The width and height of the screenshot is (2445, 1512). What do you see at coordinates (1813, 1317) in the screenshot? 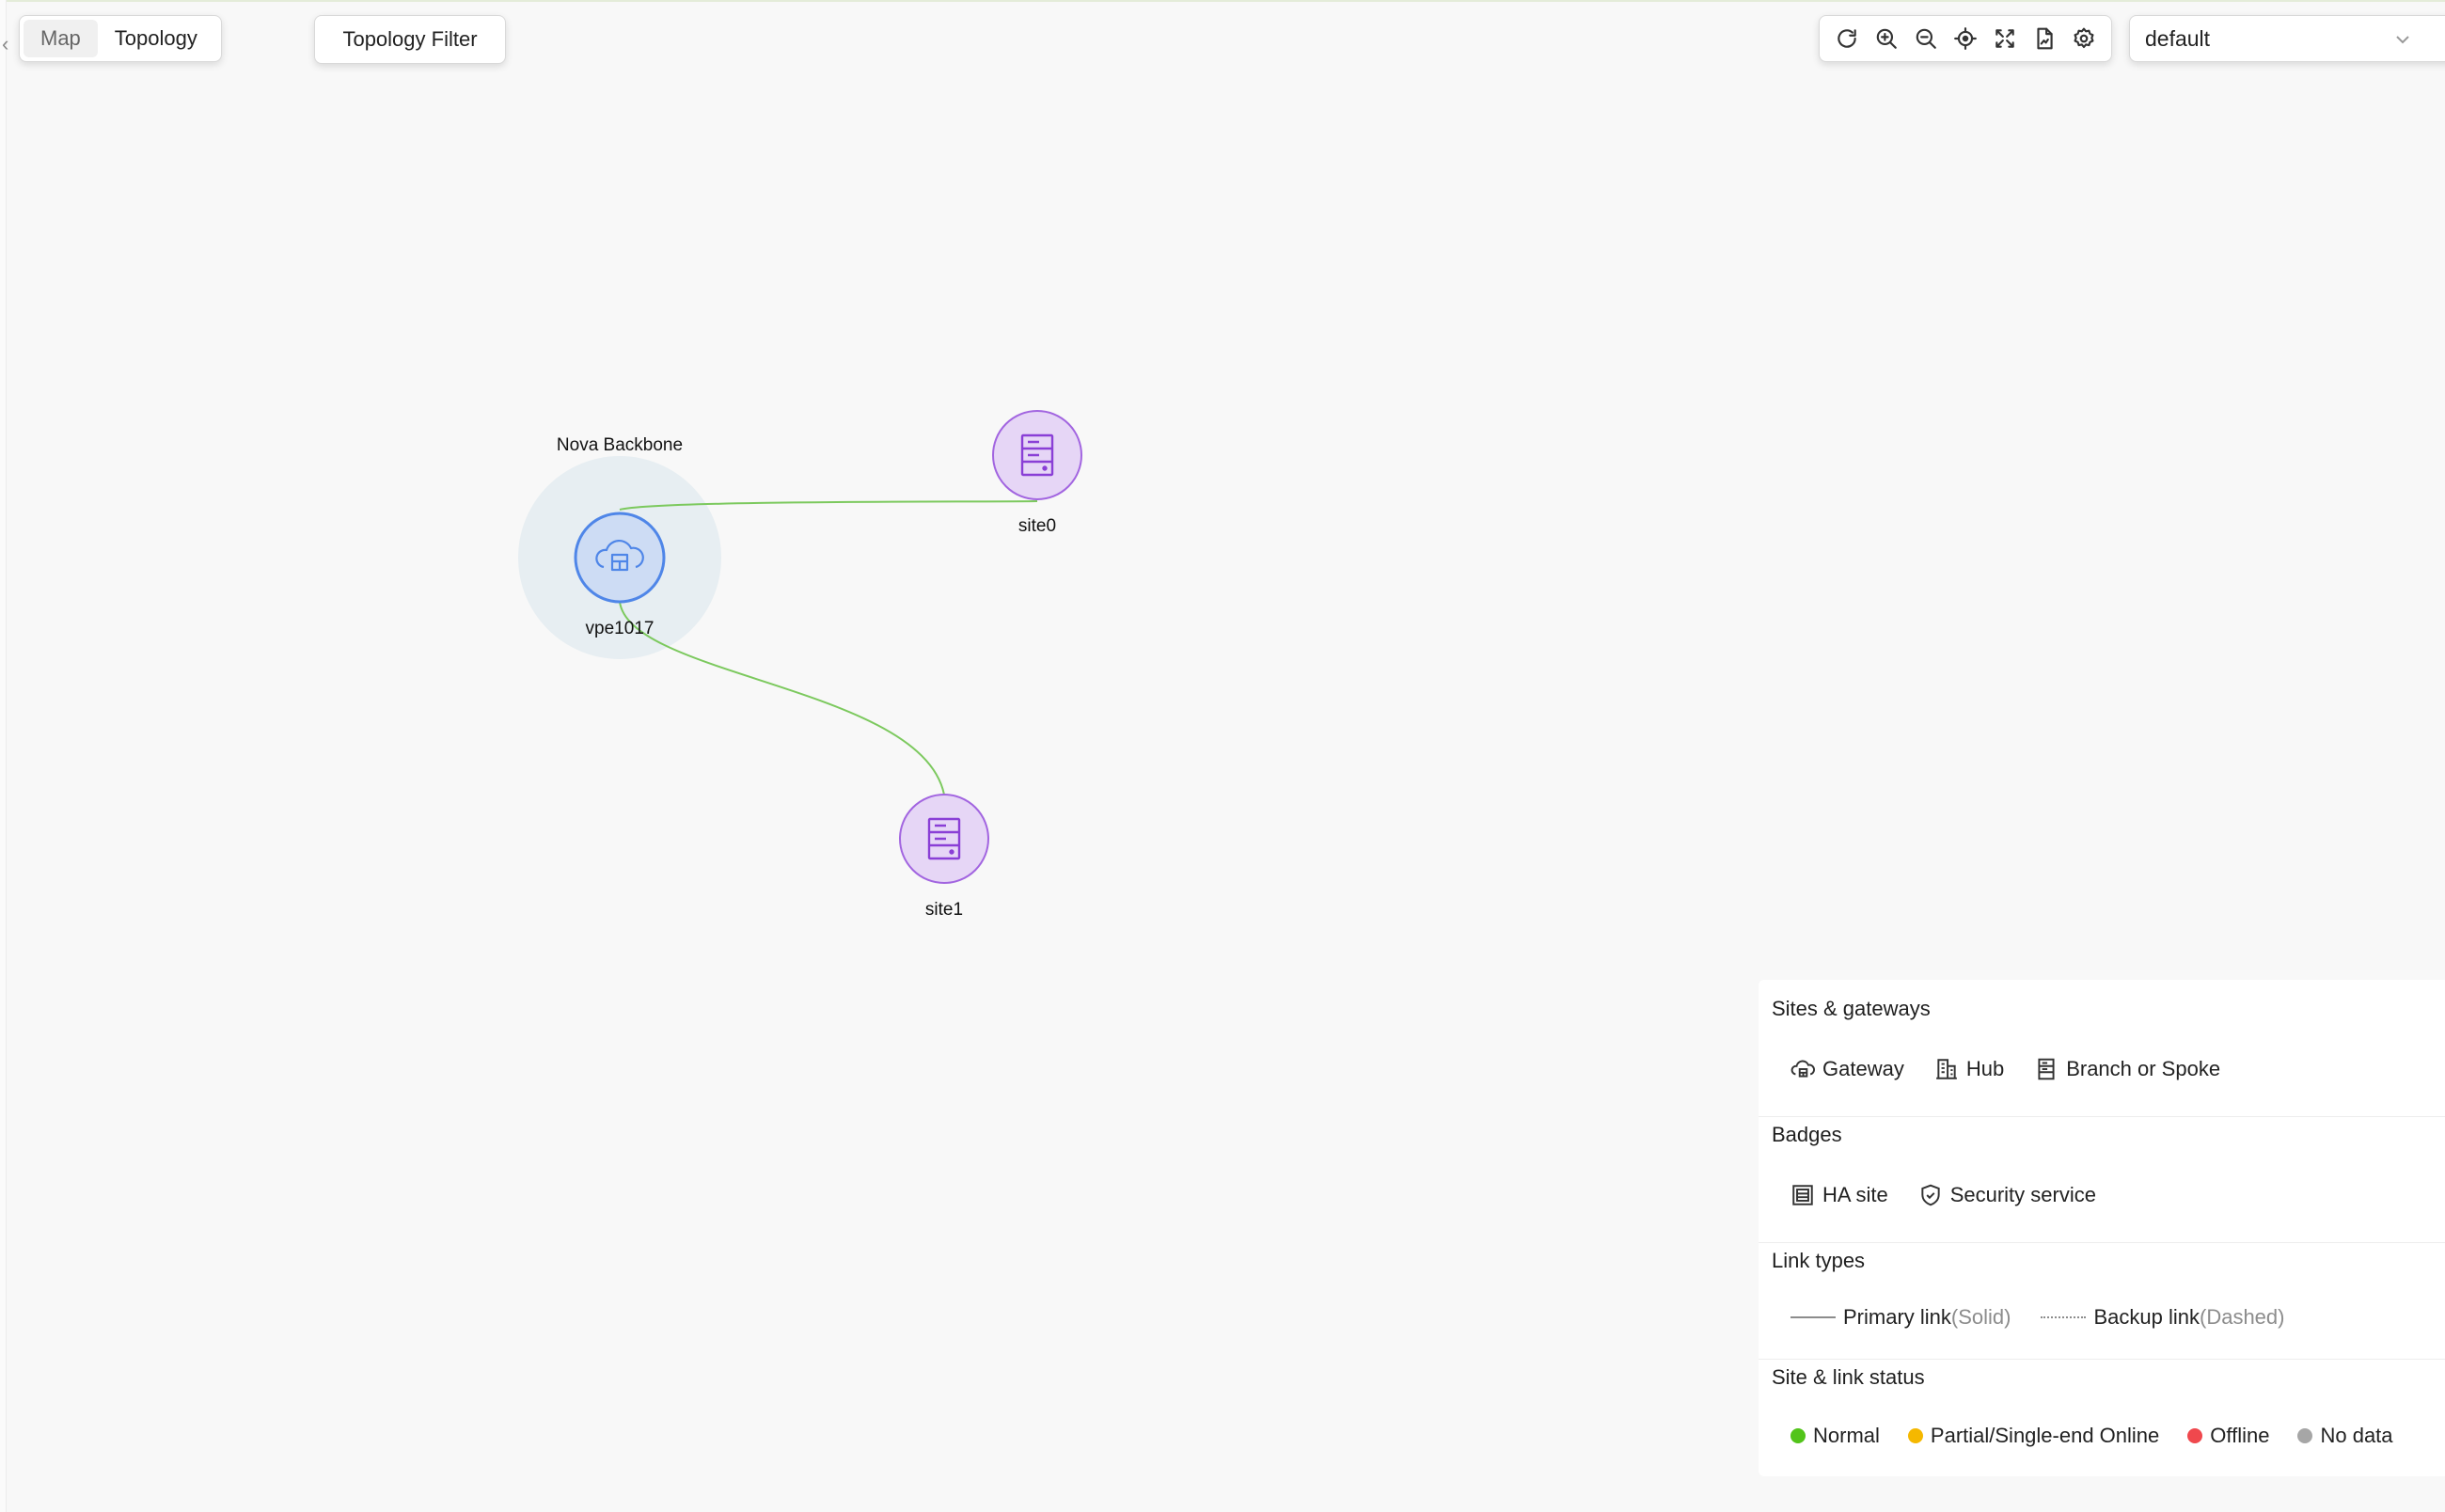
I see `solid-line-sample` at bounding box center [1813, 1317].